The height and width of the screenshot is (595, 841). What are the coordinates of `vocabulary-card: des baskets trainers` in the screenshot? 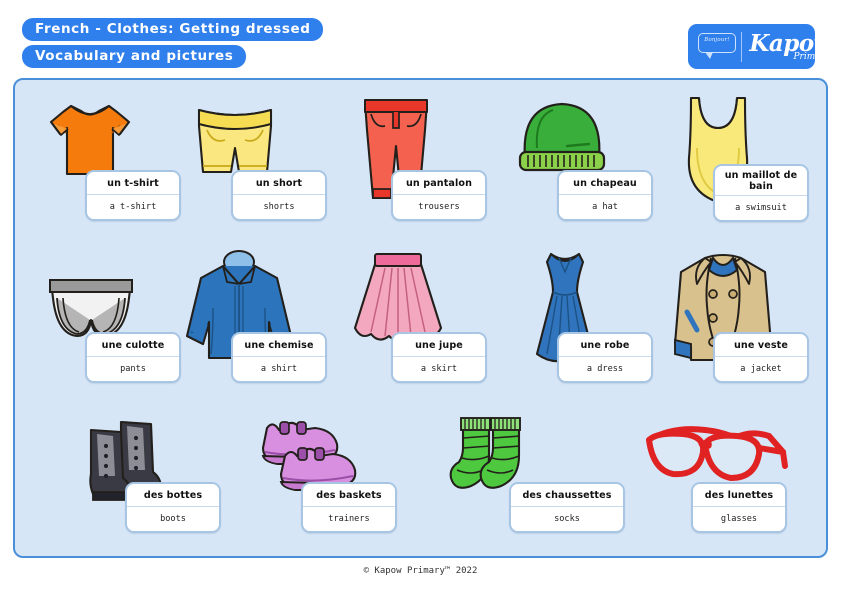 It's located at (349, 507).